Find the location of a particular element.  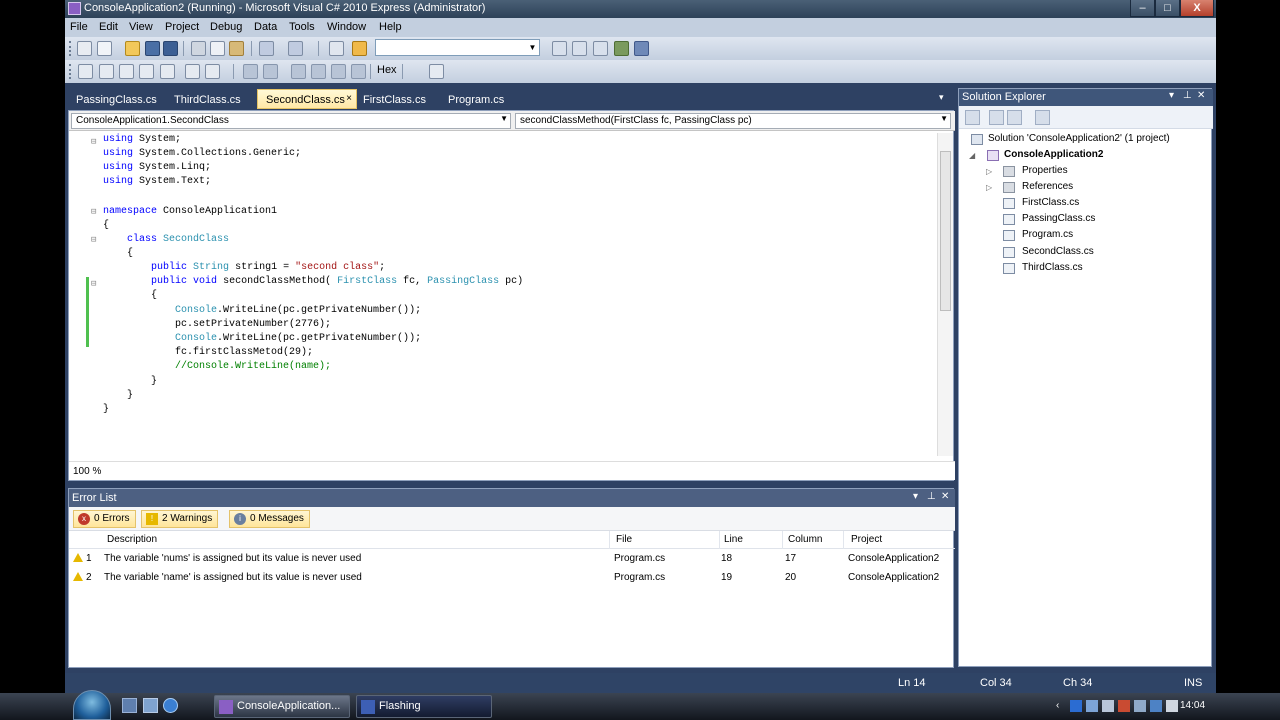

internet-explorer-icon is located at coordinates (170, 705).